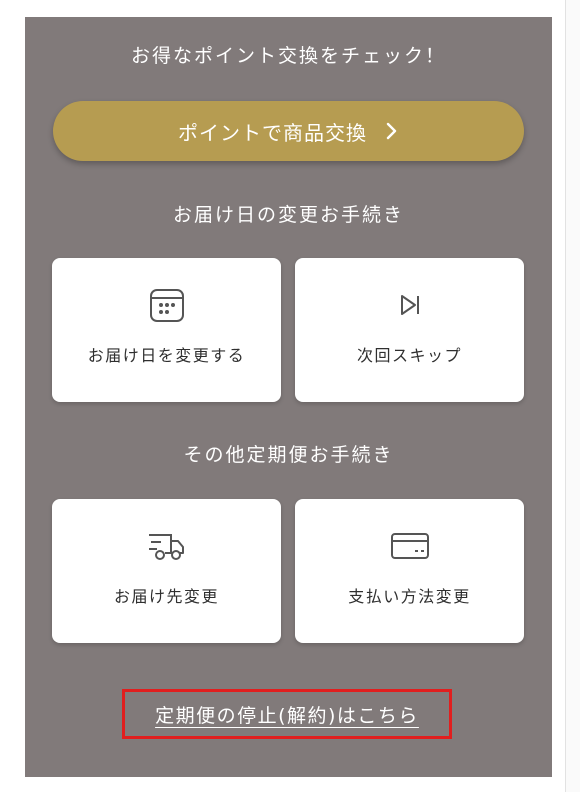 This screenshot has height=792, width=580. I want to click on skip-next-icon, so click(410, 305).